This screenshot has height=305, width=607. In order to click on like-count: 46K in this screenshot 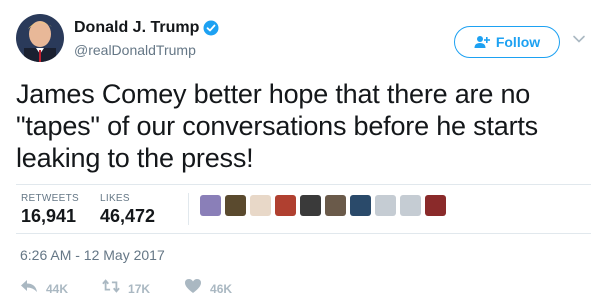, I will do `click(221, 288)`.